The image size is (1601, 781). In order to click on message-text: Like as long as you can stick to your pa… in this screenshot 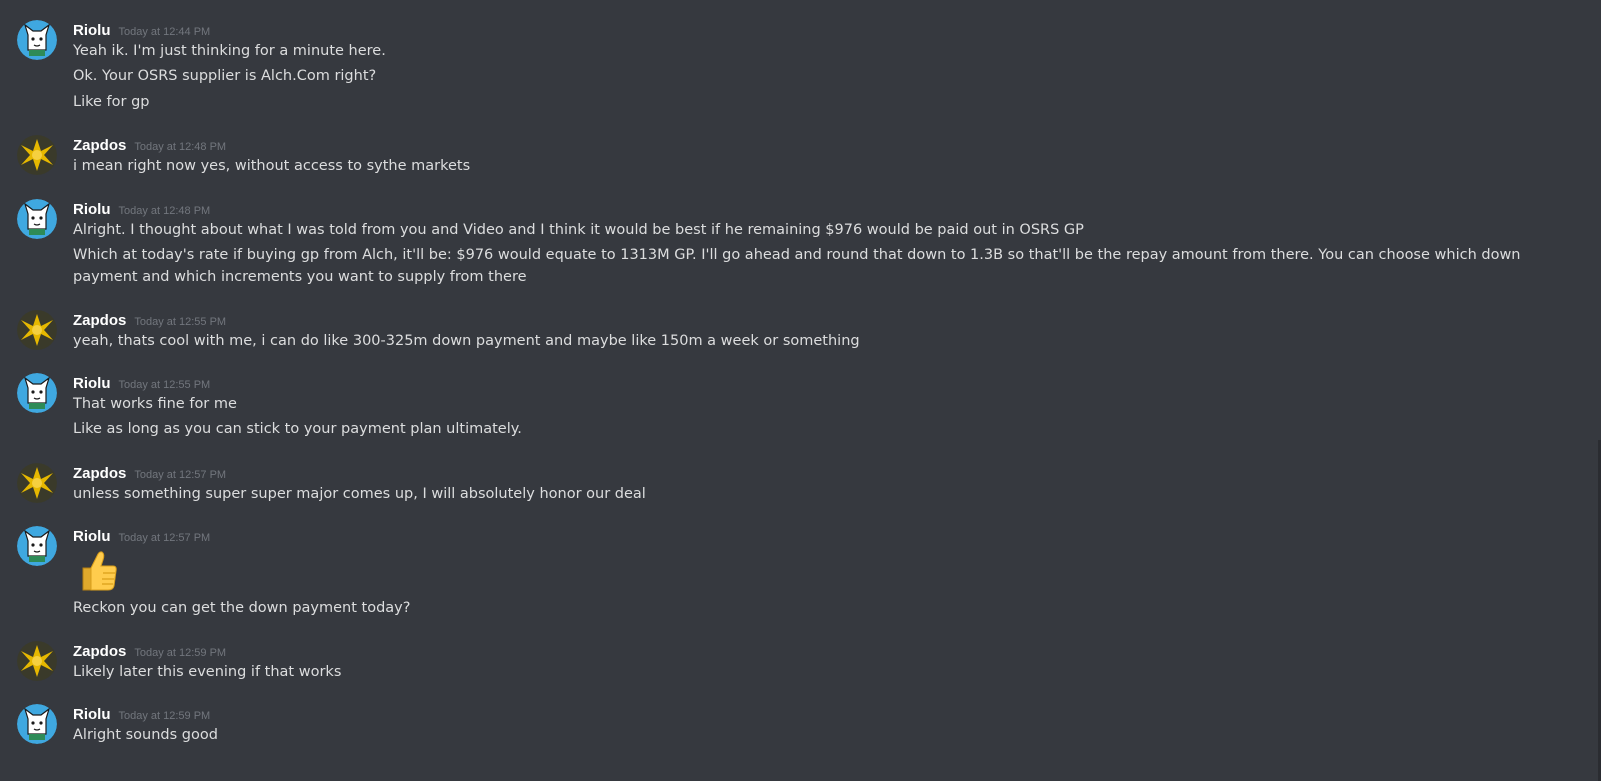, I will do `click(297, 429)`.